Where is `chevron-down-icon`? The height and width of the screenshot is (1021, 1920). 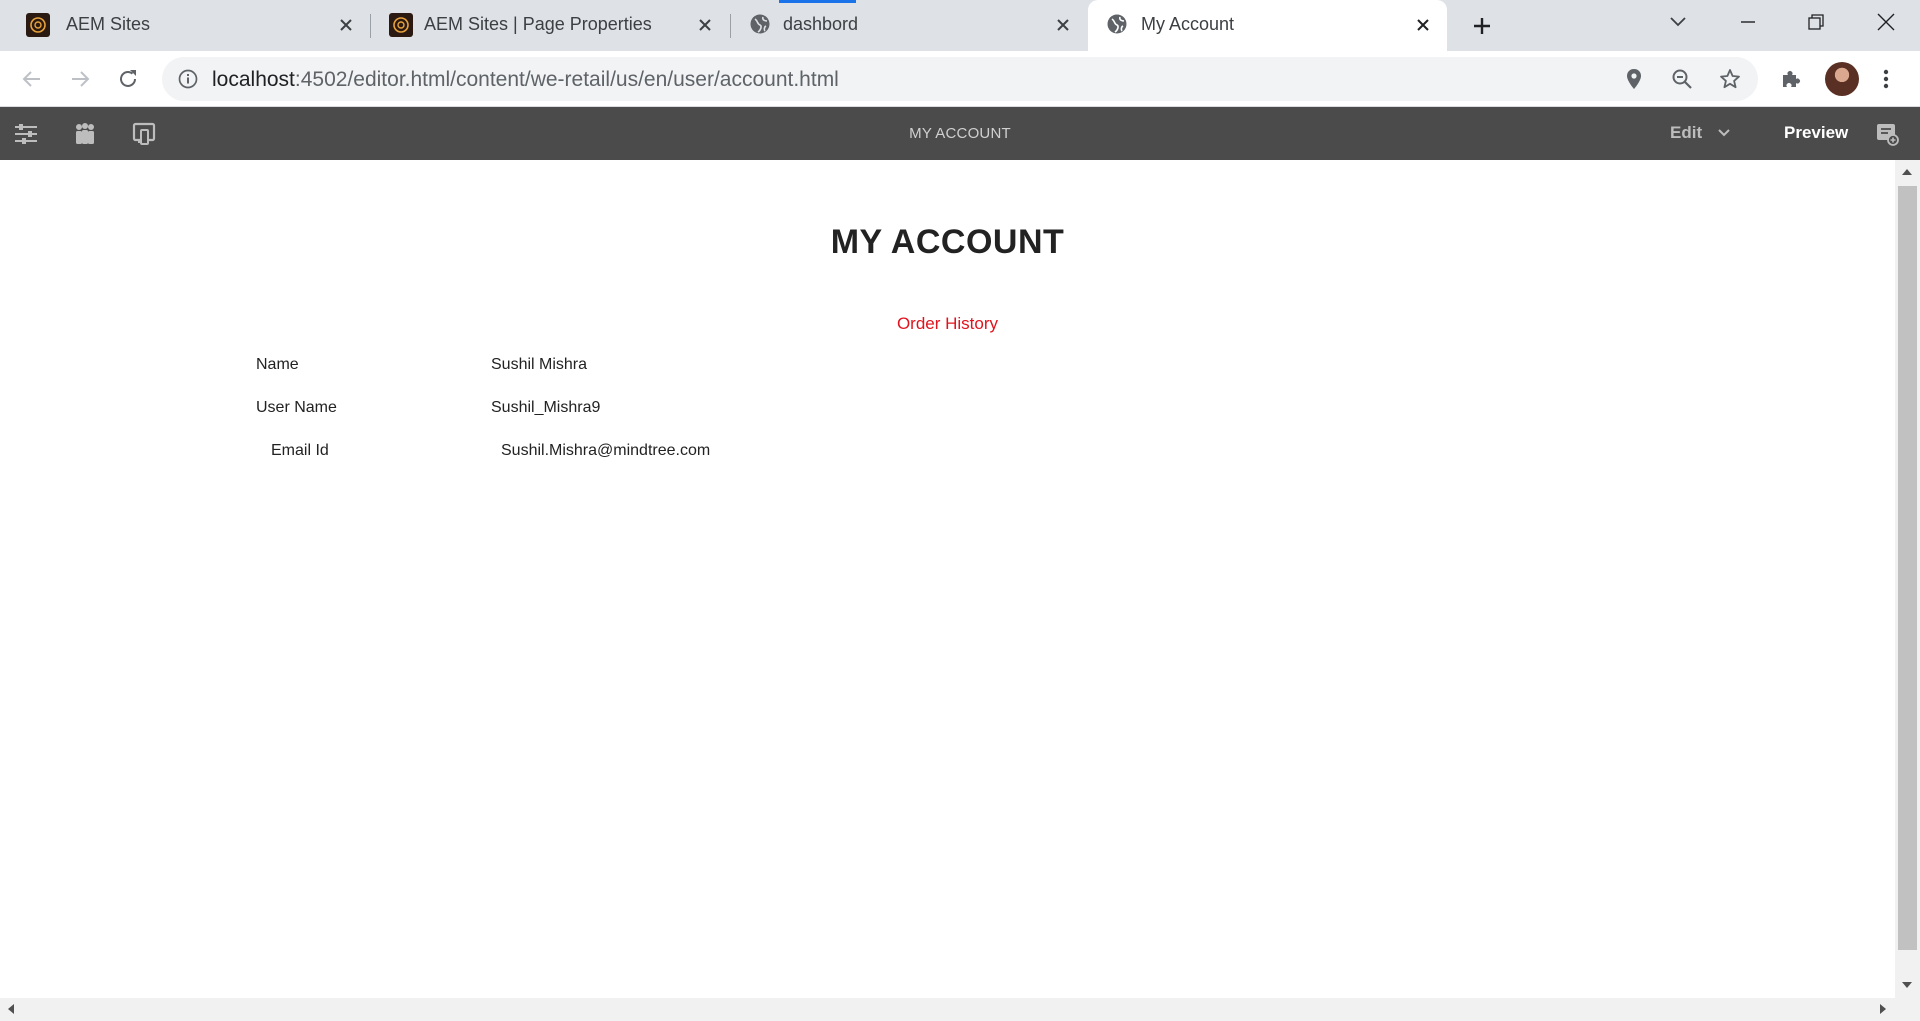
chevron-down-icon is located at coordinates (1724, 133).